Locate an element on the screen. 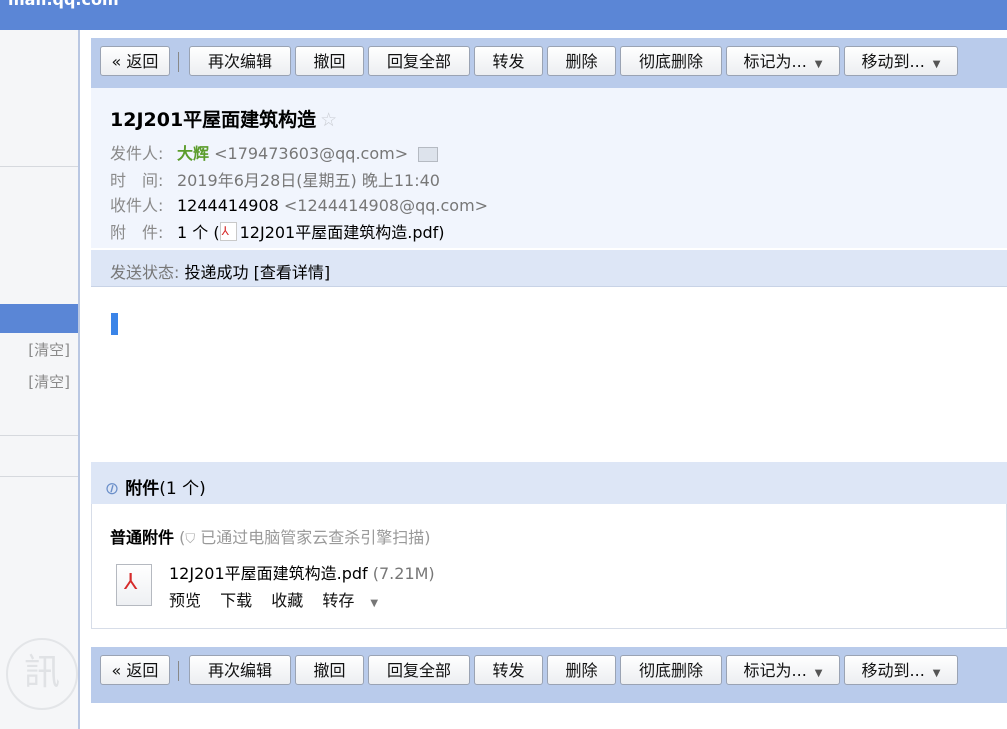 The image size is (1007, 729). download-link: 下载 is located at coordinates (236, 600).